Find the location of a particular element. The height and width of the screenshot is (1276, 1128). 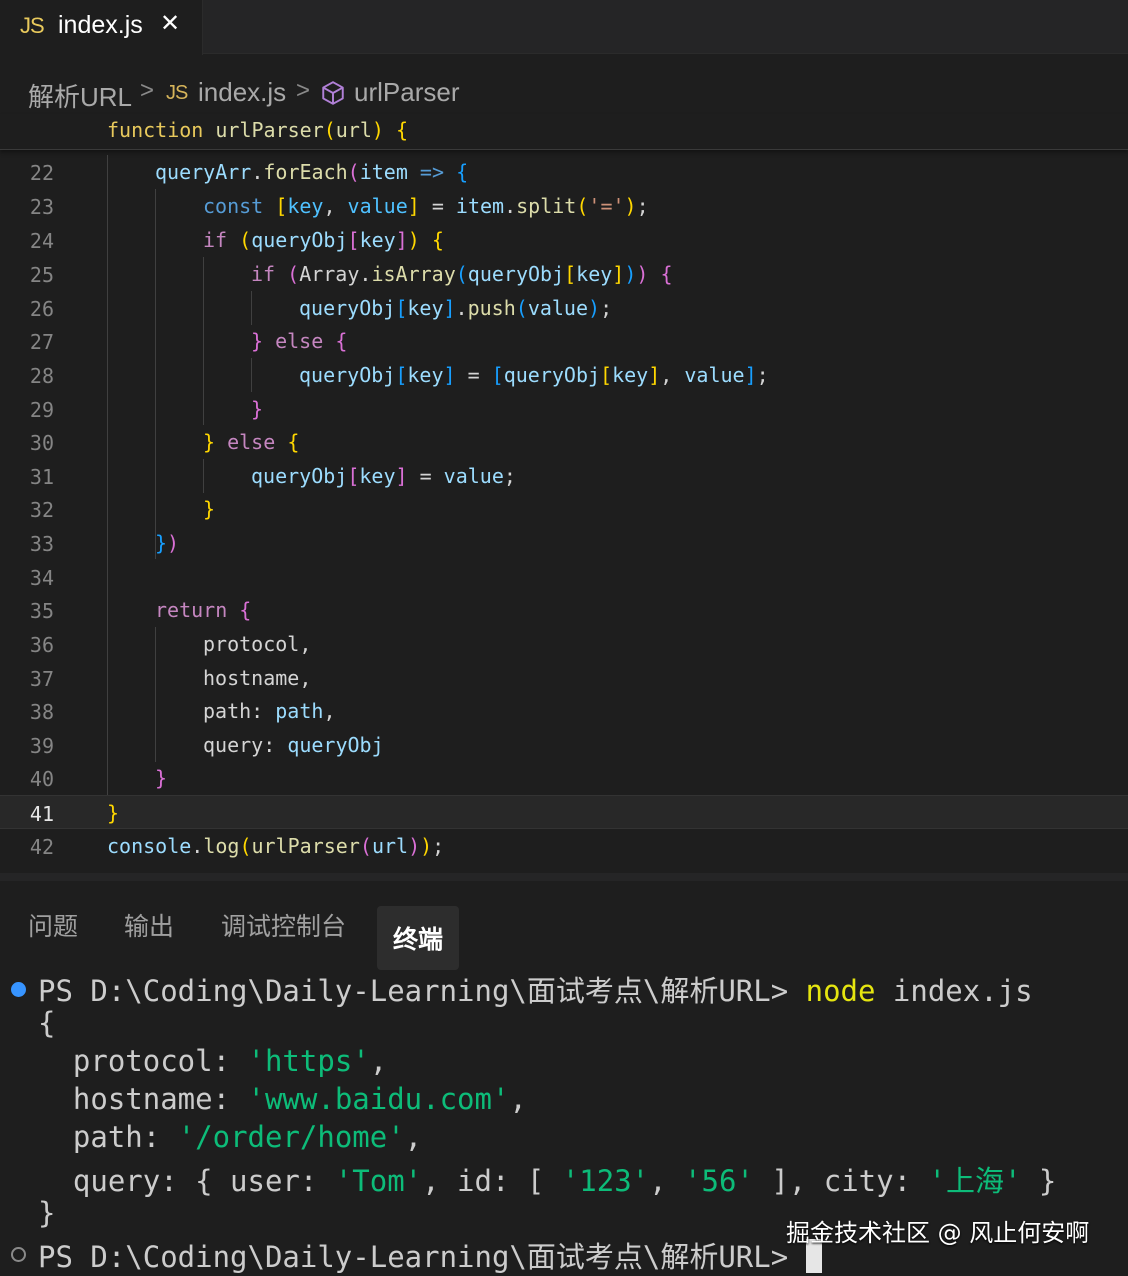

line-number: 40 is located at coordinates (41, 779).